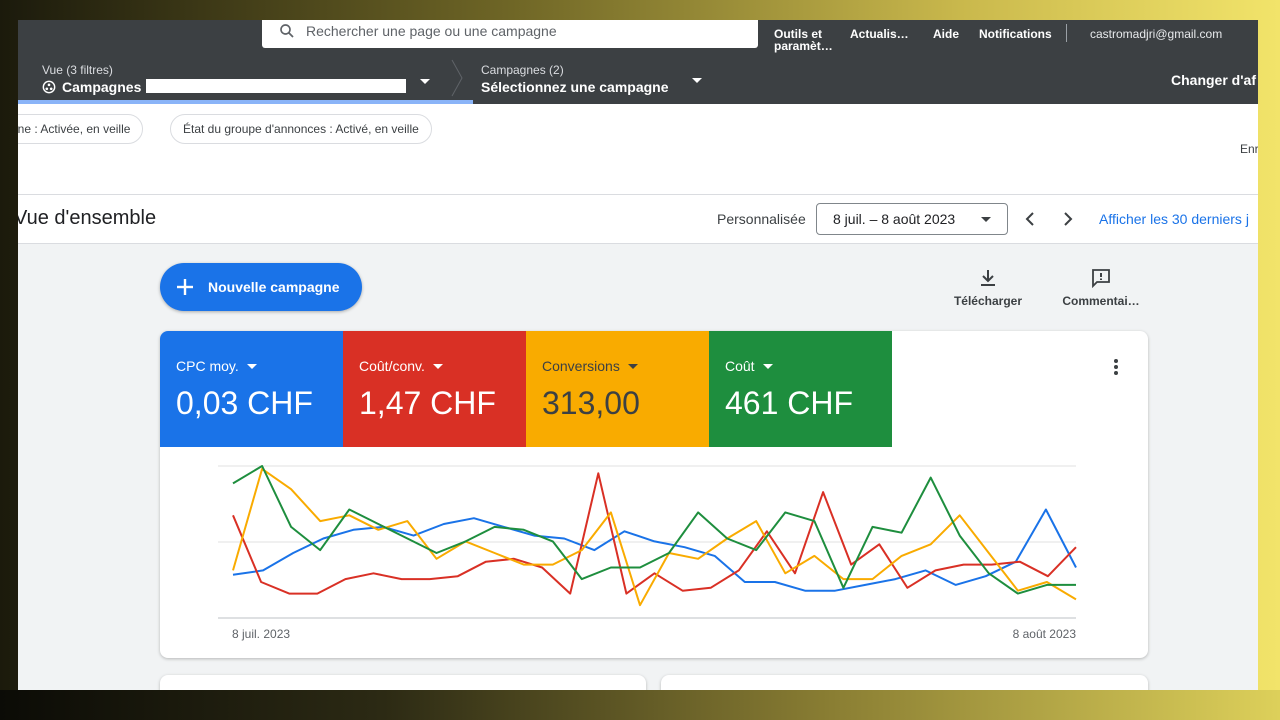  I want to click on metric-label: Coût/conv., so click(392, 366).